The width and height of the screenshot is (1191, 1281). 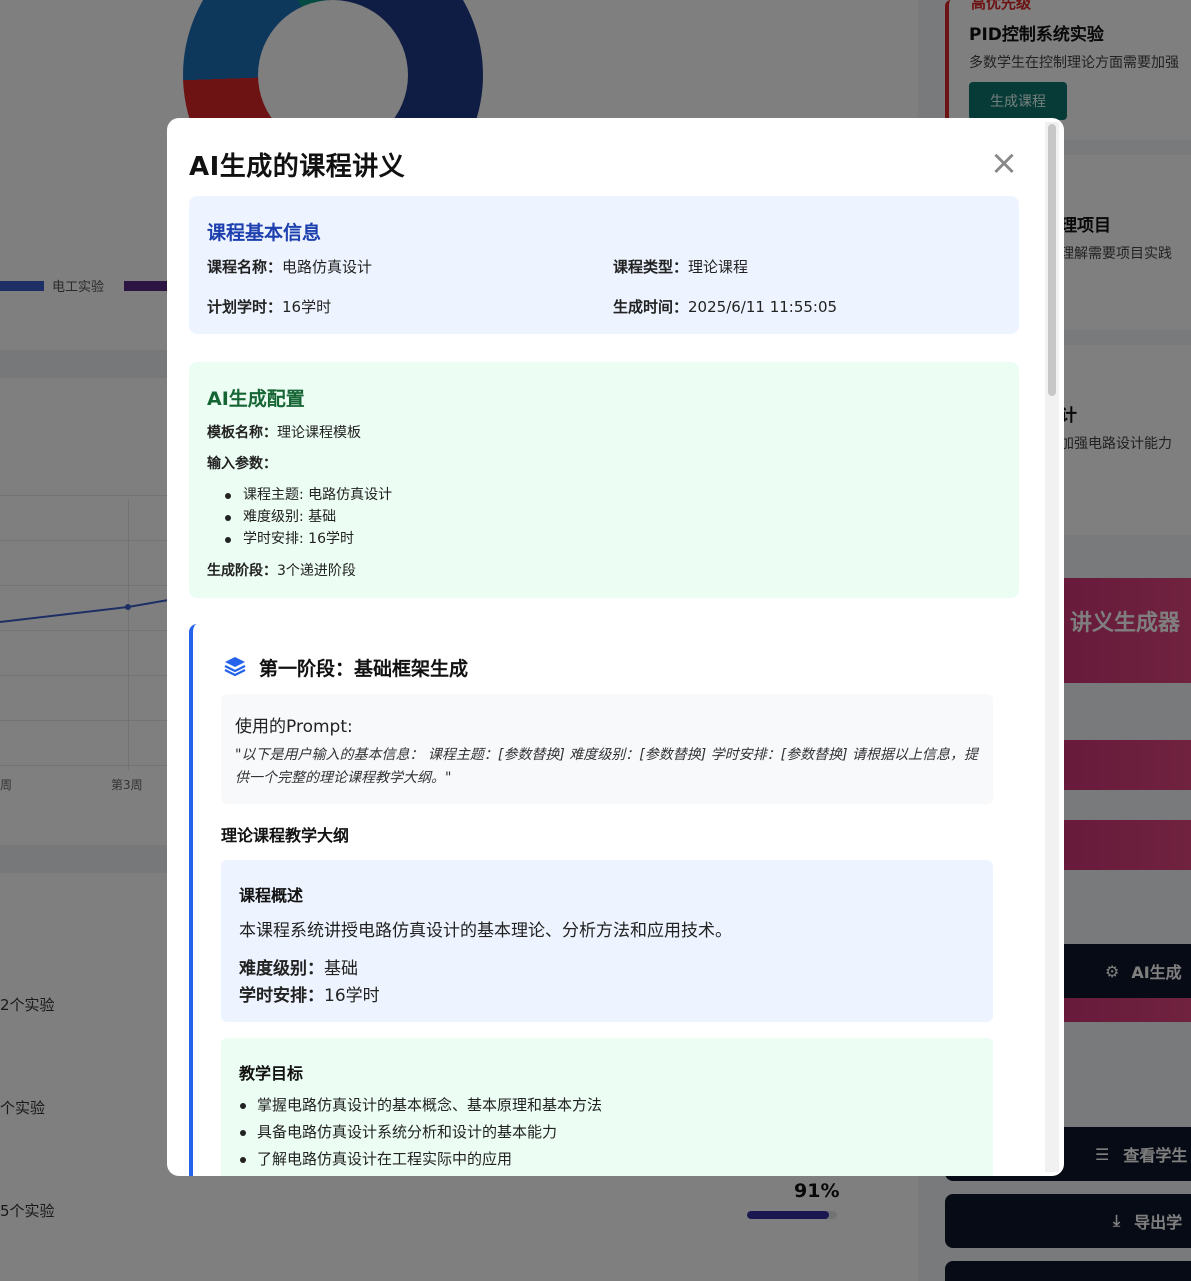 I want to click on field-value: 理论课程, so click(x=718, y=267).